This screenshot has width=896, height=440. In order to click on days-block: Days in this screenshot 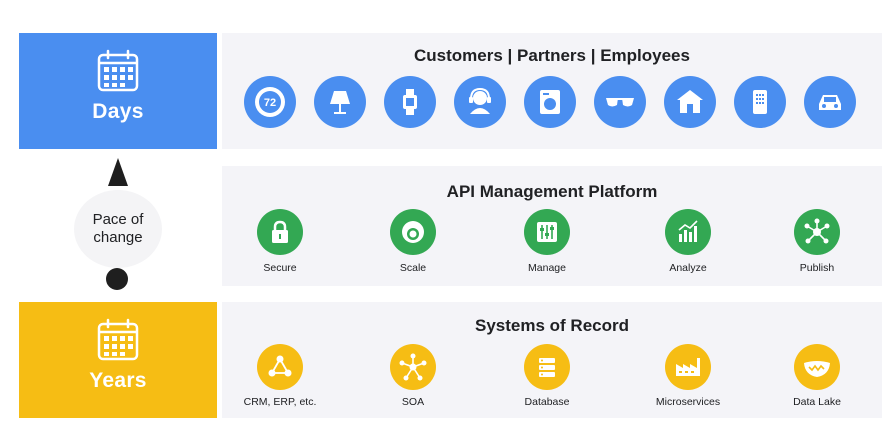, I will do `click(118, 91)`.